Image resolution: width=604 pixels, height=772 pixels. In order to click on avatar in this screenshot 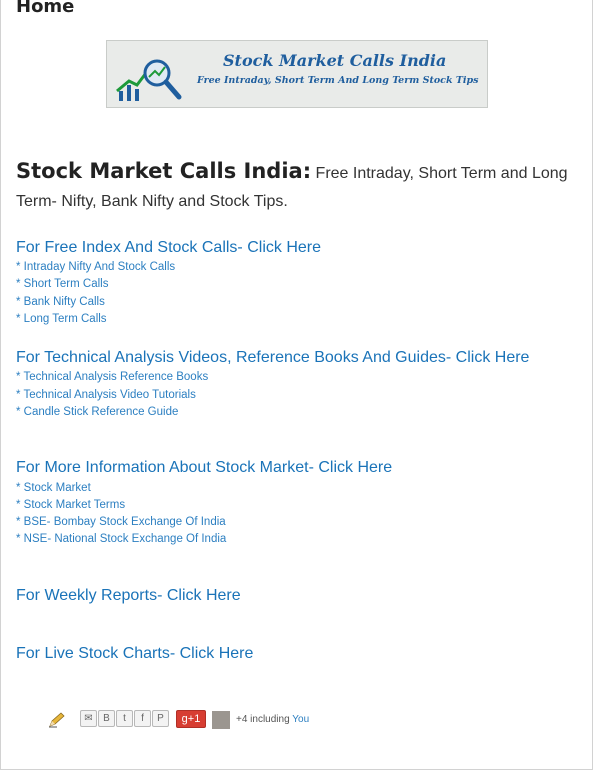, I will do `click(221, 720)`.